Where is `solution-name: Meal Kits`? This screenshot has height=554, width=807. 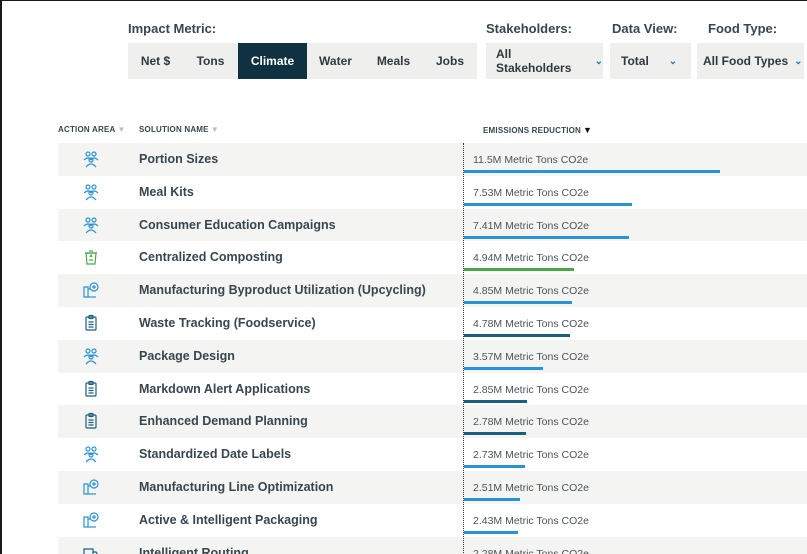 solution-name: Meal Kits is located at coordinates (166, 192).